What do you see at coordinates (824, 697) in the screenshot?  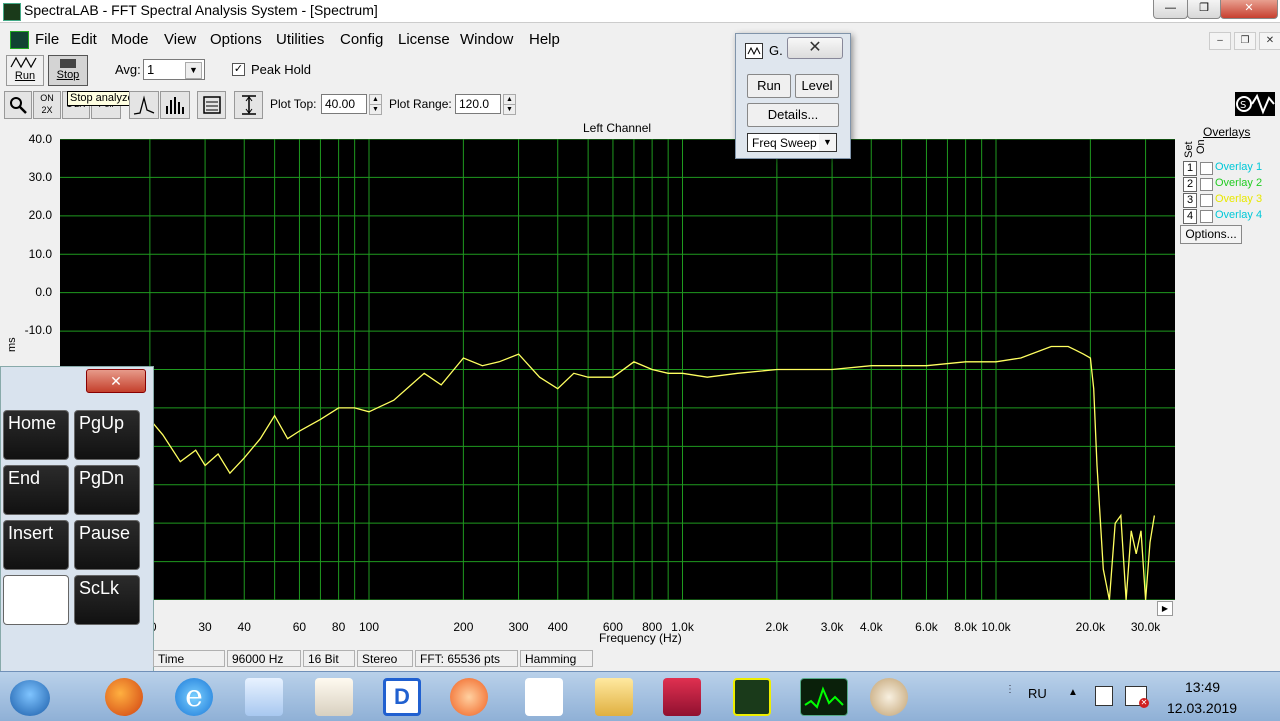 I see `spectralab-taskbar-icon` at bounding box center [824, 697].